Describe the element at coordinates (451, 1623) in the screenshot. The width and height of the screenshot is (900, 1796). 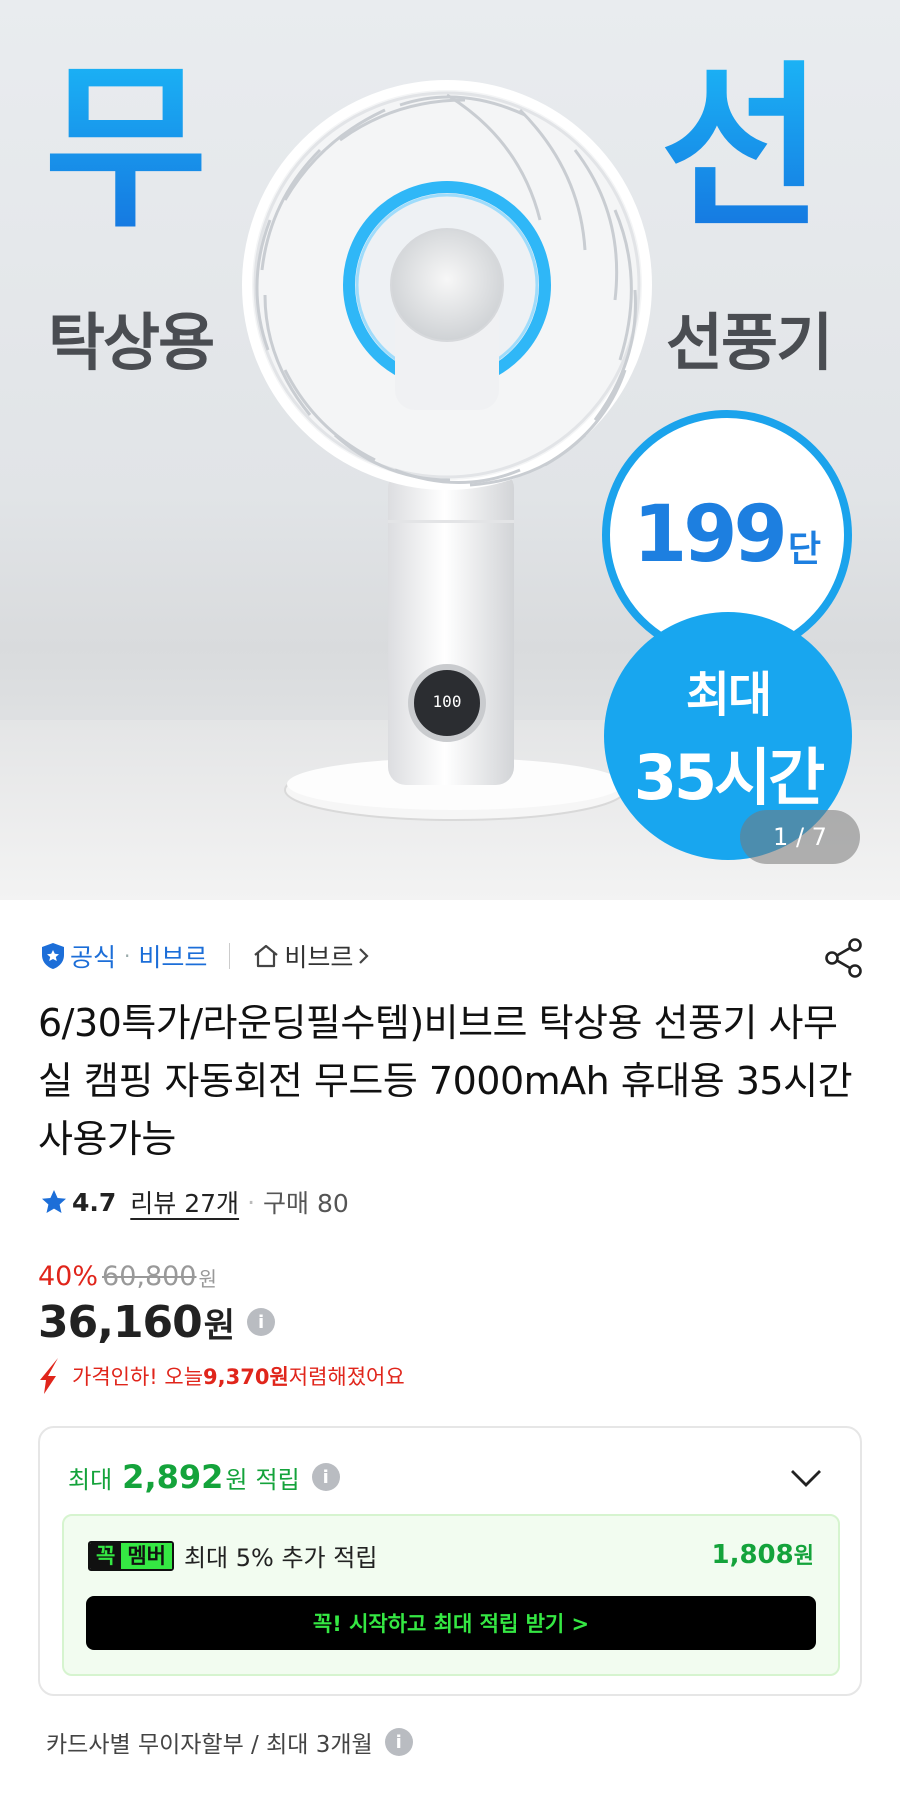
I see `member-signup-button: 꼭! 시작하고 최대 적립 받기 >` at that location.